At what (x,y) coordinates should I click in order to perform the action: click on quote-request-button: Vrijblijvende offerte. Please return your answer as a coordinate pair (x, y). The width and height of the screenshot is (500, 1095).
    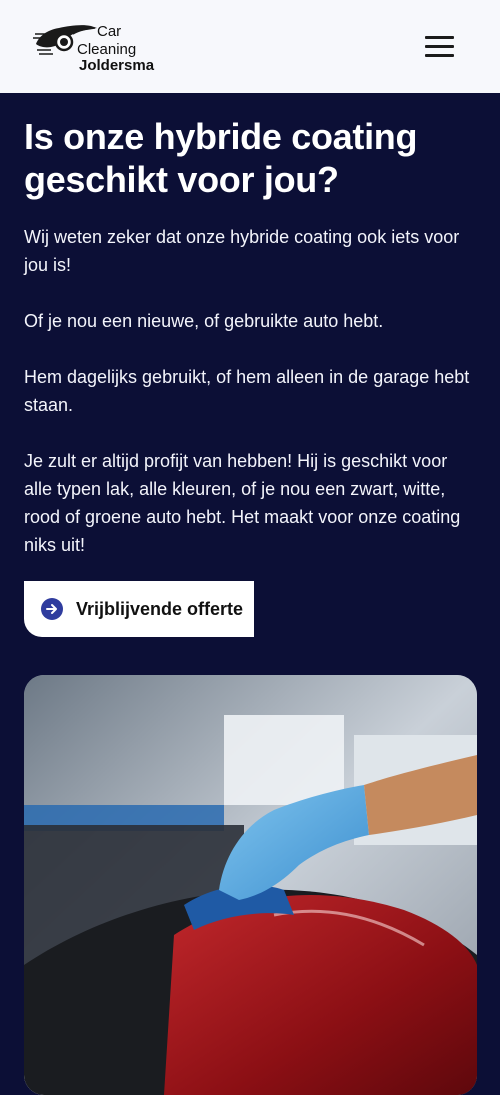
    Looking at the image, I should click on (139, 609).